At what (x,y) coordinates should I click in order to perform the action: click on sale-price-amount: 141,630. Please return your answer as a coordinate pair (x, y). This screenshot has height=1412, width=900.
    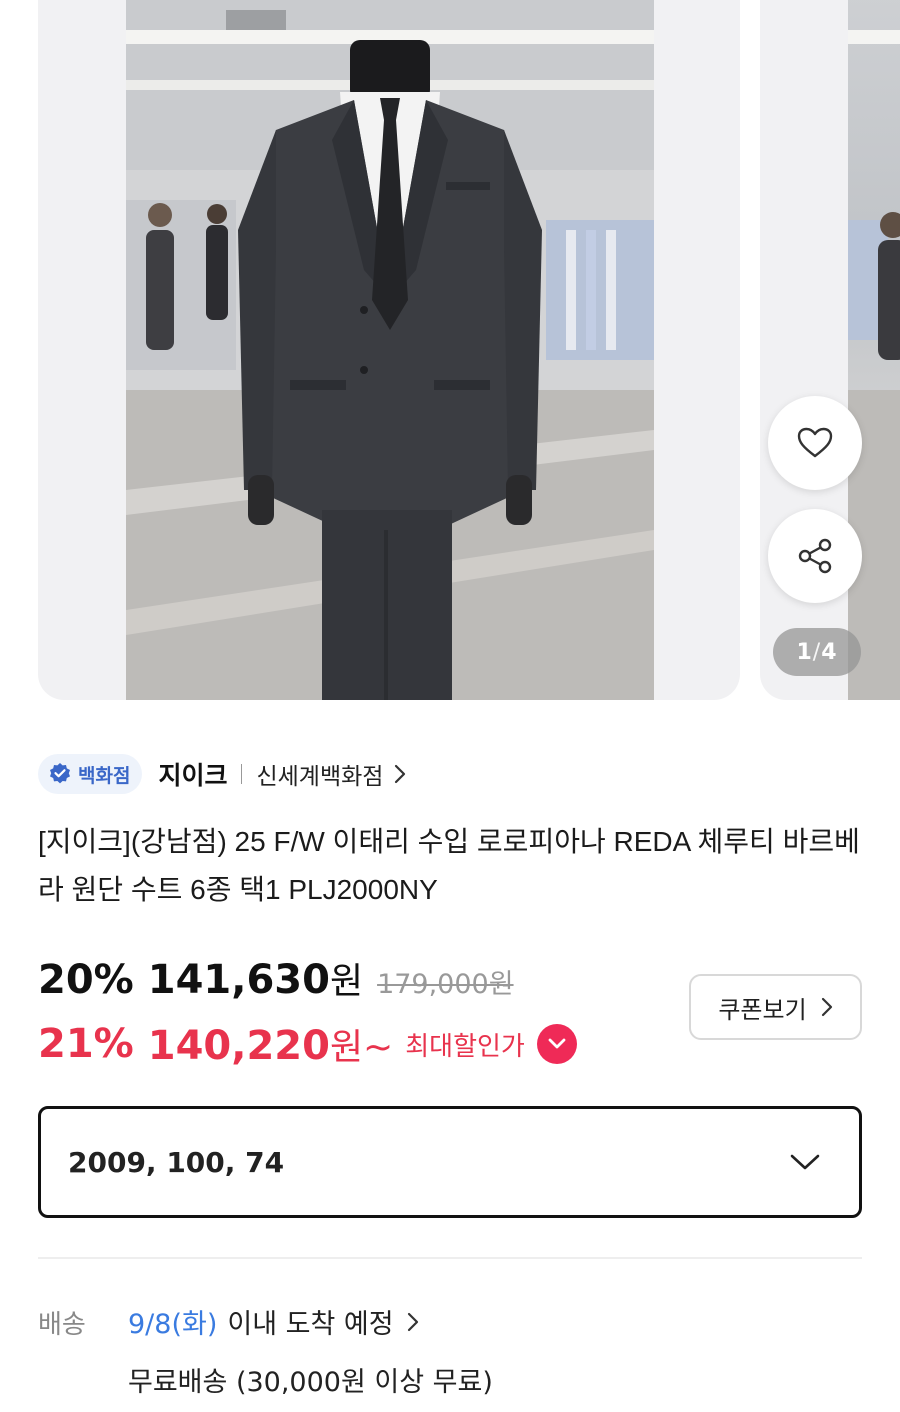
    Looking at the image, I should click on (238, 980).